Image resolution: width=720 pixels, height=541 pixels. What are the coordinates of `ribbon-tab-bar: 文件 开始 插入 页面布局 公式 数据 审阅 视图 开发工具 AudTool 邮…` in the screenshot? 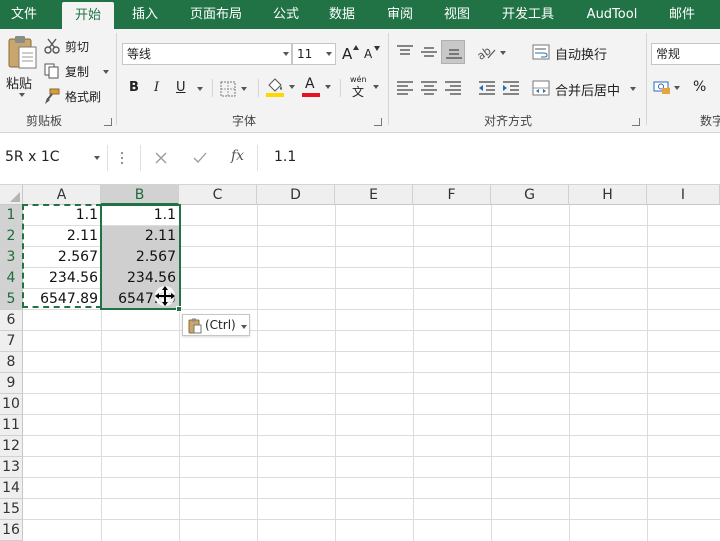 It's located at (360, 14).